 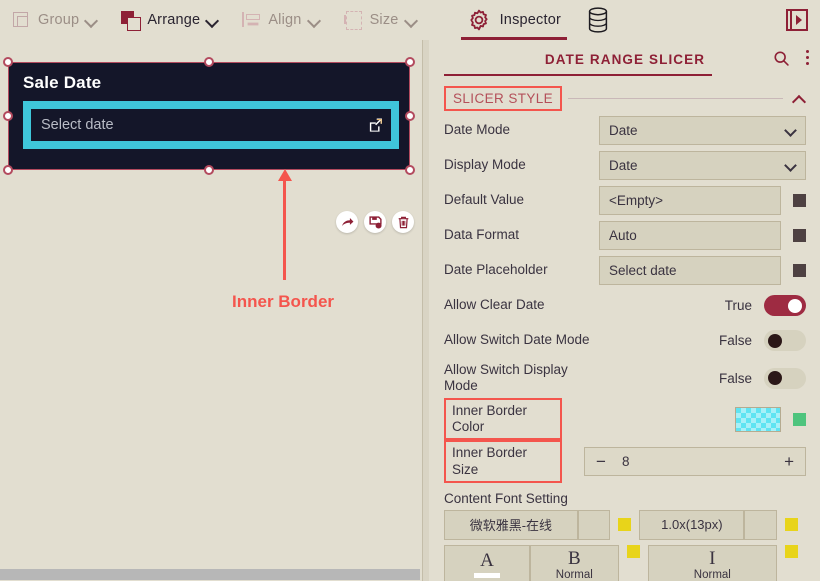 I want to click on data-format-bind-button, so click(x=799, y=235).